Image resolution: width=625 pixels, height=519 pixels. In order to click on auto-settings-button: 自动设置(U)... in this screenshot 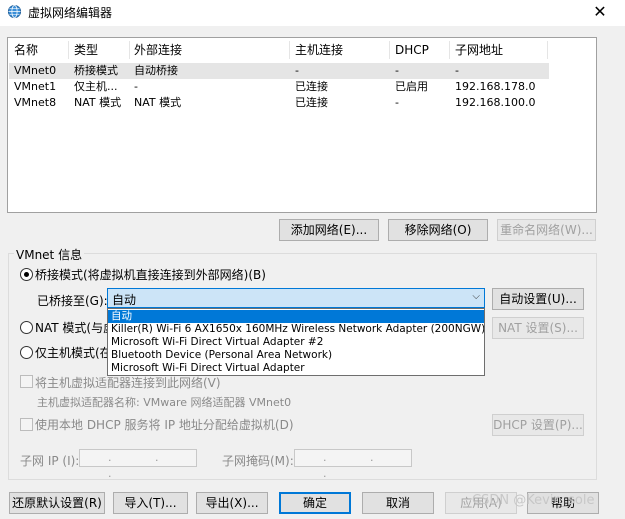, I will do `click(538, 299)`.